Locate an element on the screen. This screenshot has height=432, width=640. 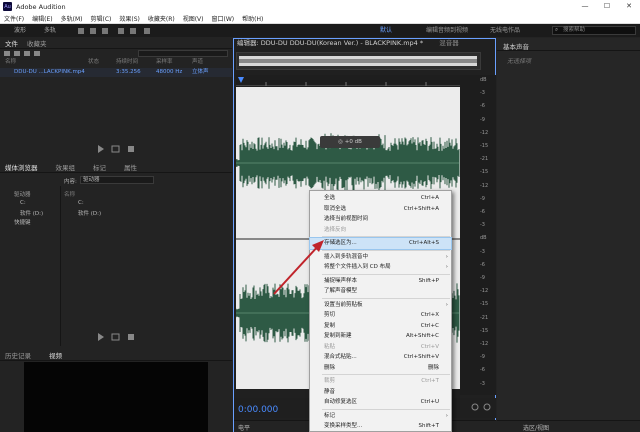
context-menu-item: 设置当前剪贴板 › is located at coordinates (380, 305).